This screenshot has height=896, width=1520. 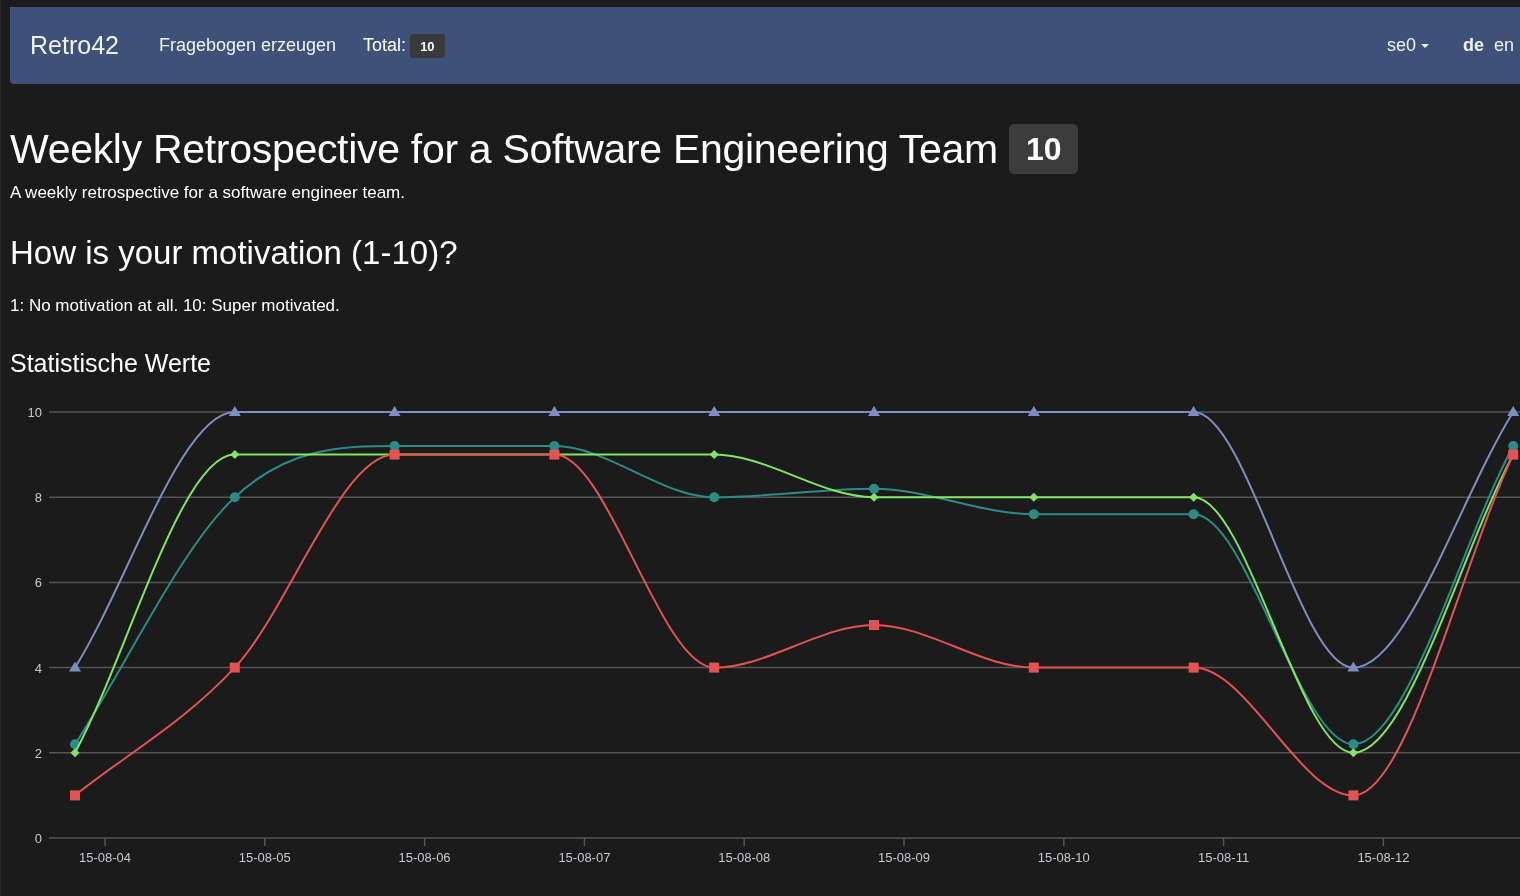 What do you see at coordinates (111, 363) in the screenshot?
I see `section-heading: Statistische Werte` at bounding box center [111, 363].